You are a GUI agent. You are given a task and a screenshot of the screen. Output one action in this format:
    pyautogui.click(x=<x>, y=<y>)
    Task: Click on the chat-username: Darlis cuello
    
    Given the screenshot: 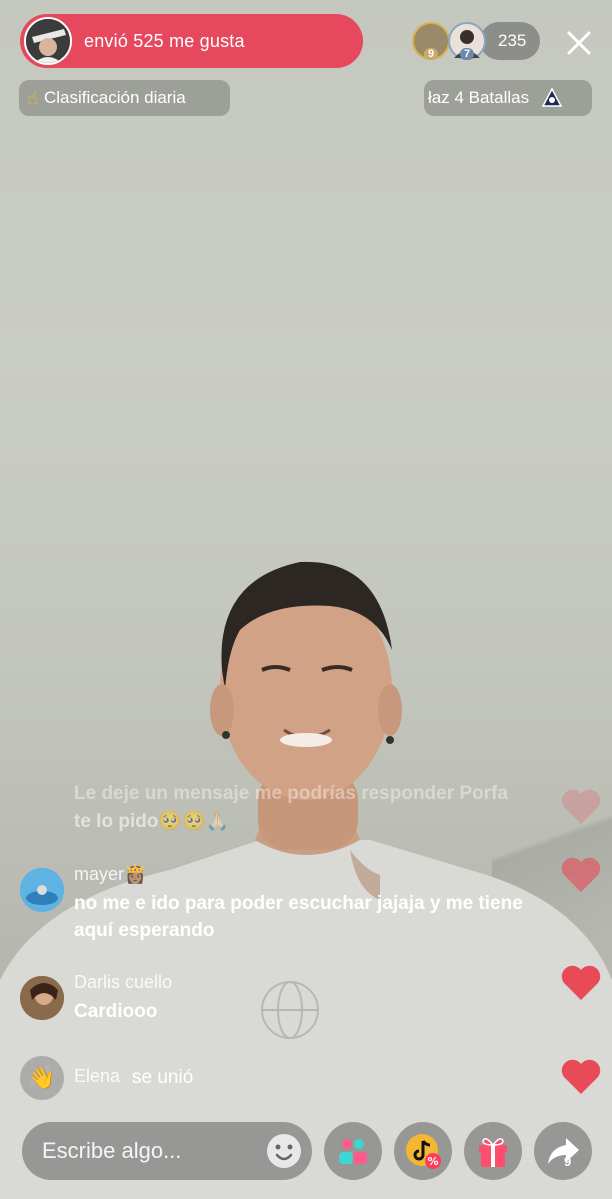 What is the action you would take?
    pyautogui.click(x=123, y=982)
    